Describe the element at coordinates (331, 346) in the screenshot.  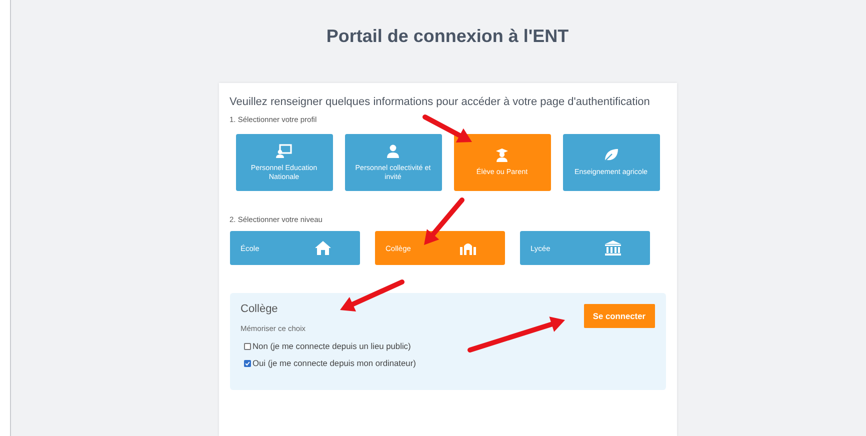
I see `option-label: Non (je me connecte depuis un lieu public)` at that location.